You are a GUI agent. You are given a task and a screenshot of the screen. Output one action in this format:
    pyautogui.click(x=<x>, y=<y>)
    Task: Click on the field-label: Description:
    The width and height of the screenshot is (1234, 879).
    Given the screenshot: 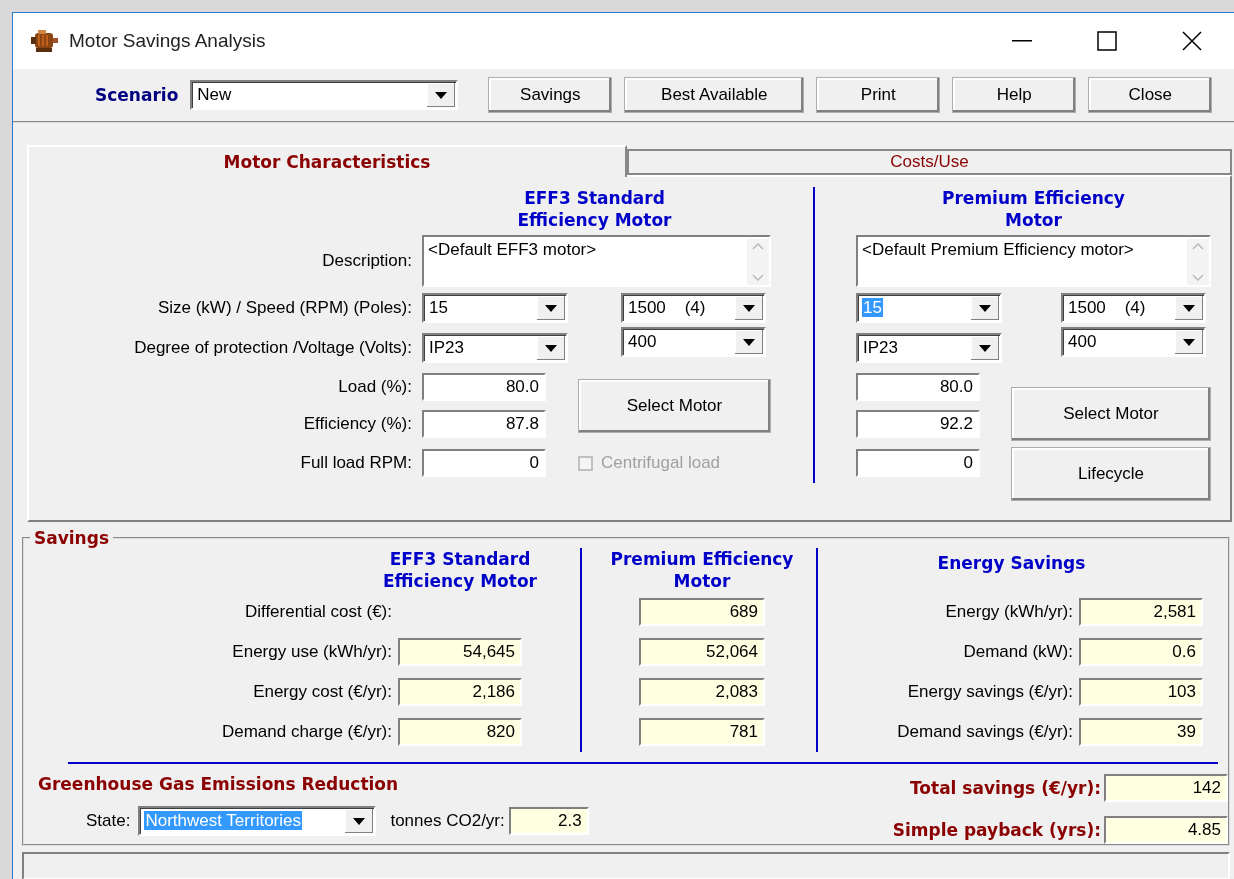 What is the action you would take?
    pyautogui.click(x=367, y=261)
    